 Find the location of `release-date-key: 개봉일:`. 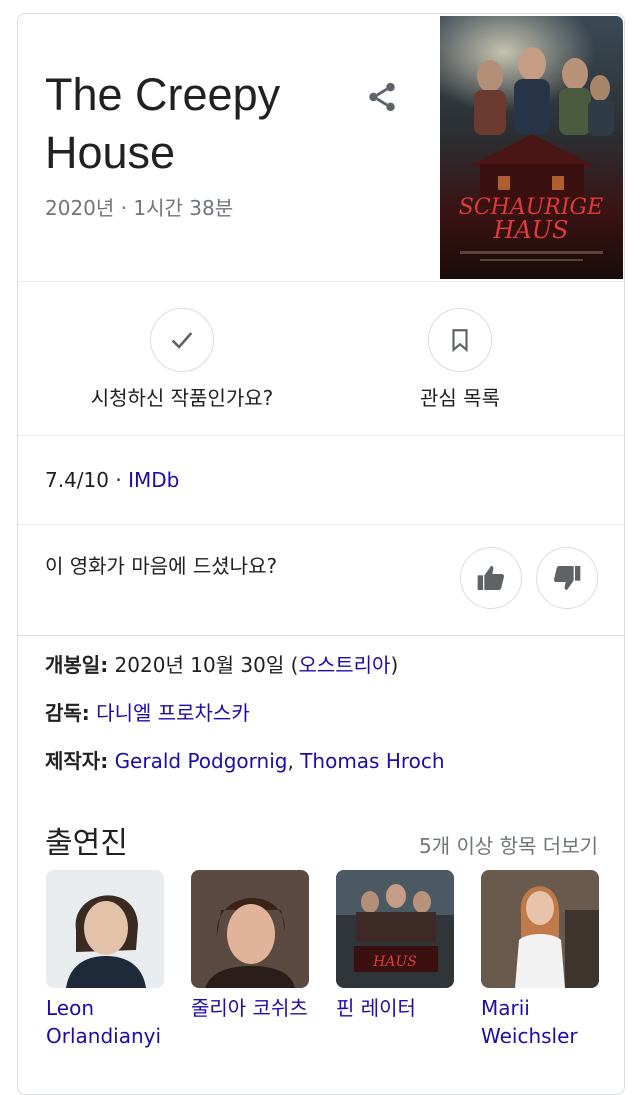

release-date-key: 개봉일: is located at coordinates (77, 665).